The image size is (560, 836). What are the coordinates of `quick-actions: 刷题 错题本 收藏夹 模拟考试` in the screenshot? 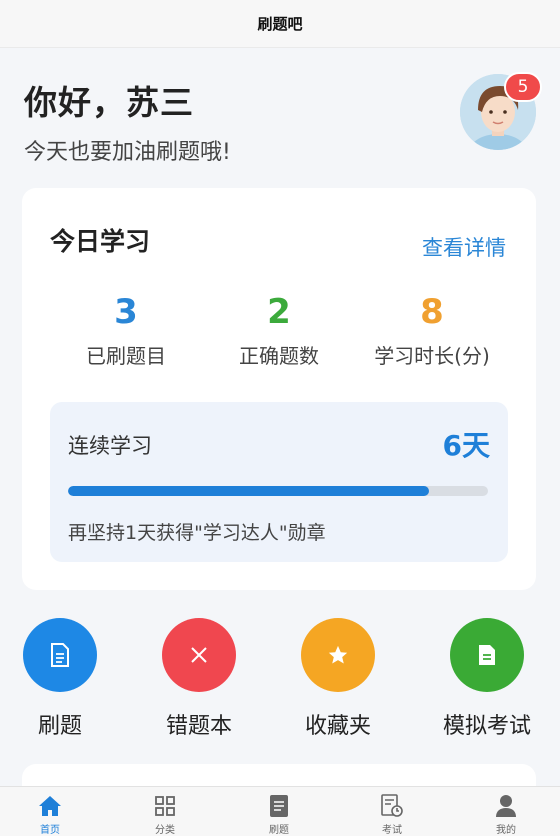 It's located at (280, 679).